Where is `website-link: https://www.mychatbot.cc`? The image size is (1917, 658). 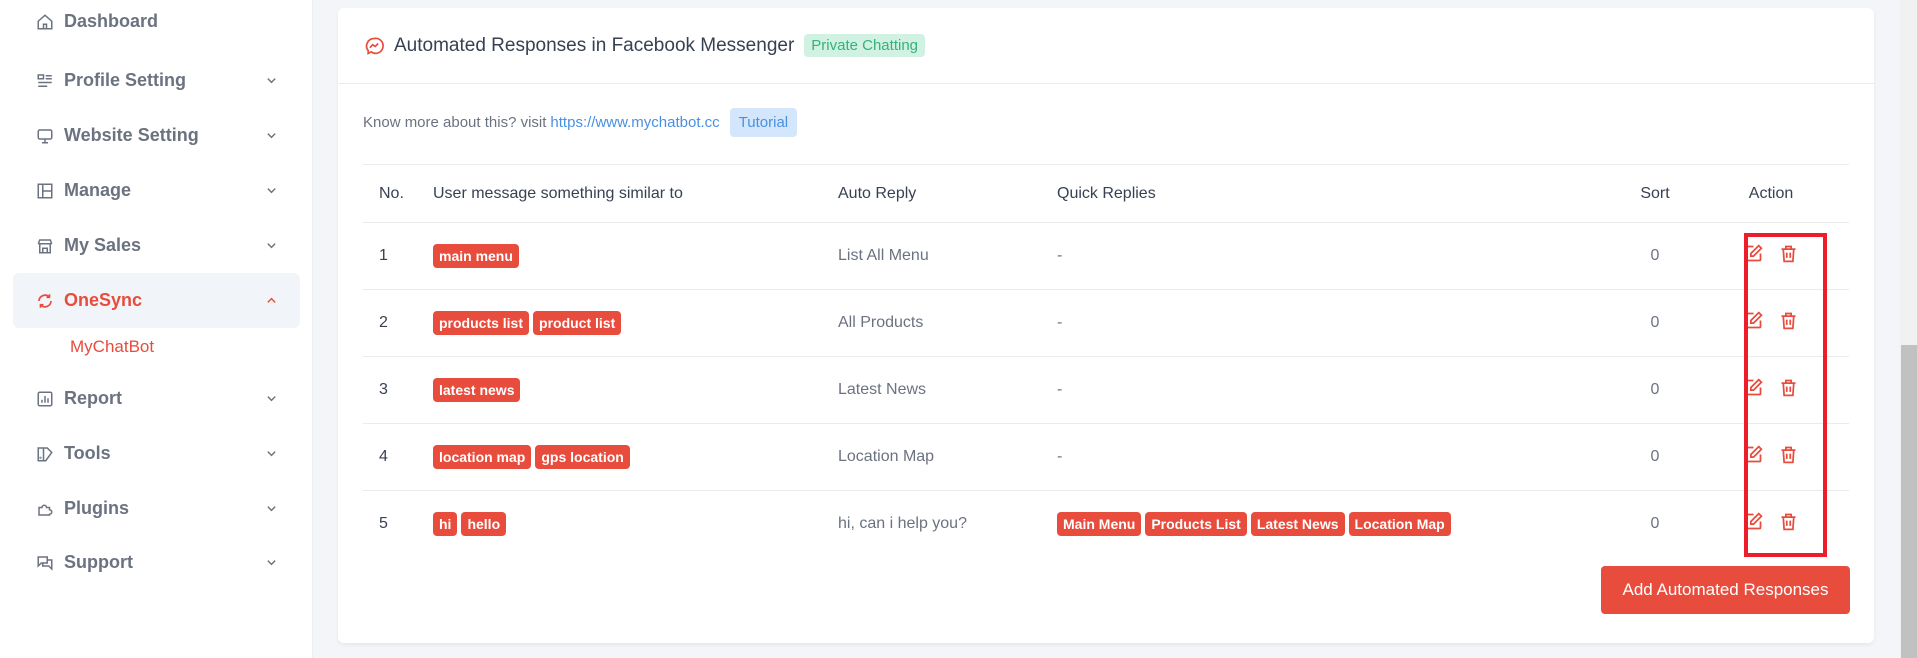 website-link: https://www.mychatbot.cc is located at coordinates (634, 122).